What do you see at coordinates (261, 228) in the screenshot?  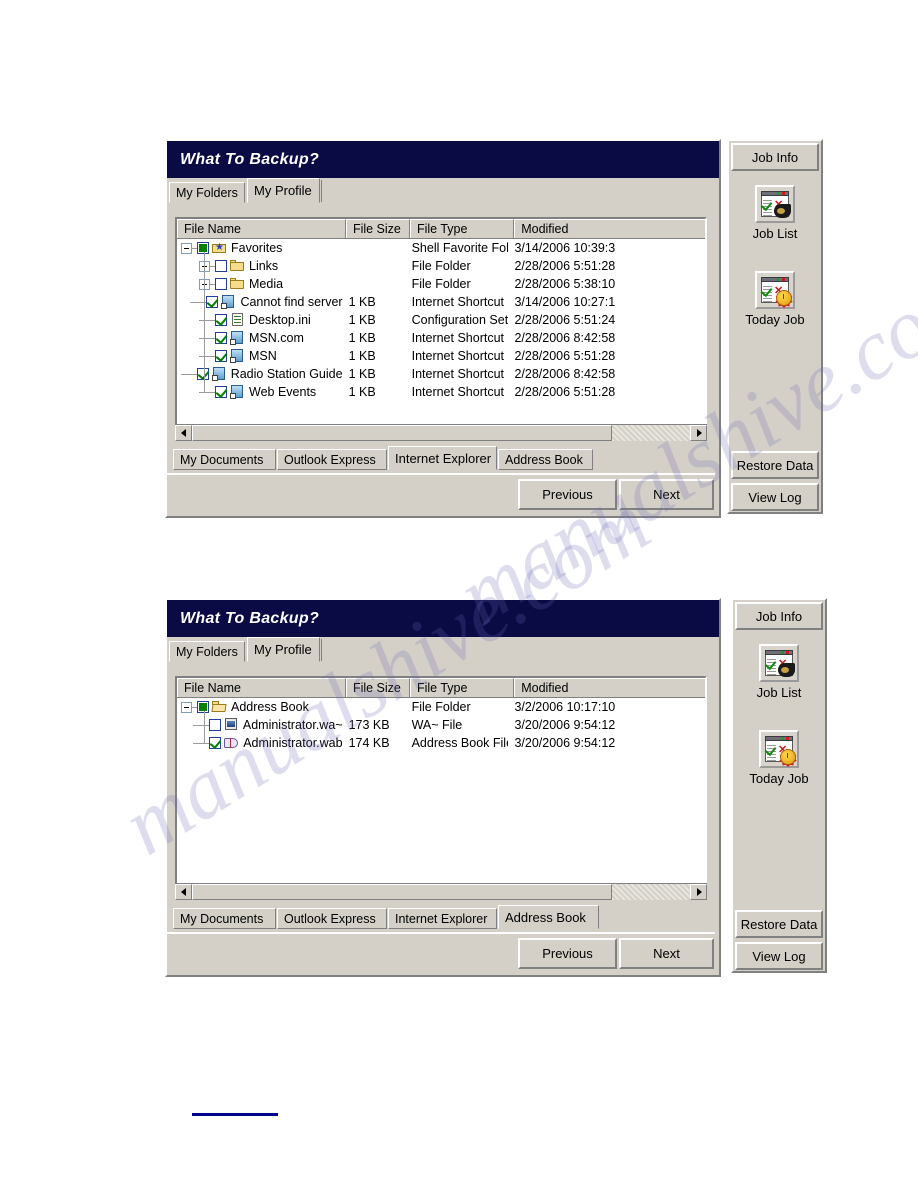 I see `column-file-name: File Name` at bounding box center [261, 228].